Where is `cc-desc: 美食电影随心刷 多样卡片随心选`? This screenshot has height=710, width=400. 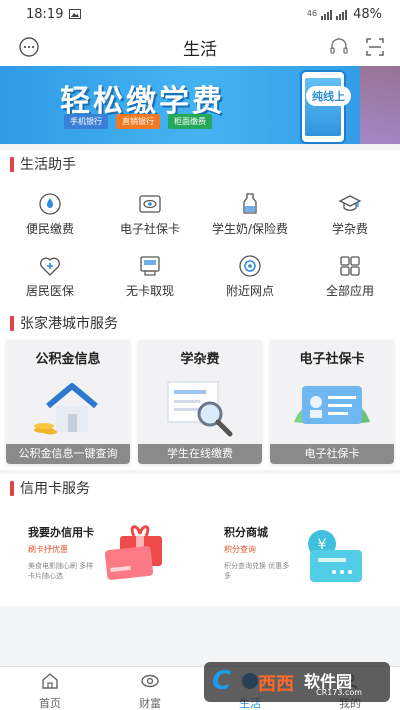
cc-desc: 美食电影随心刷 多样卡片随心选 is located at coordinates (61, 571).